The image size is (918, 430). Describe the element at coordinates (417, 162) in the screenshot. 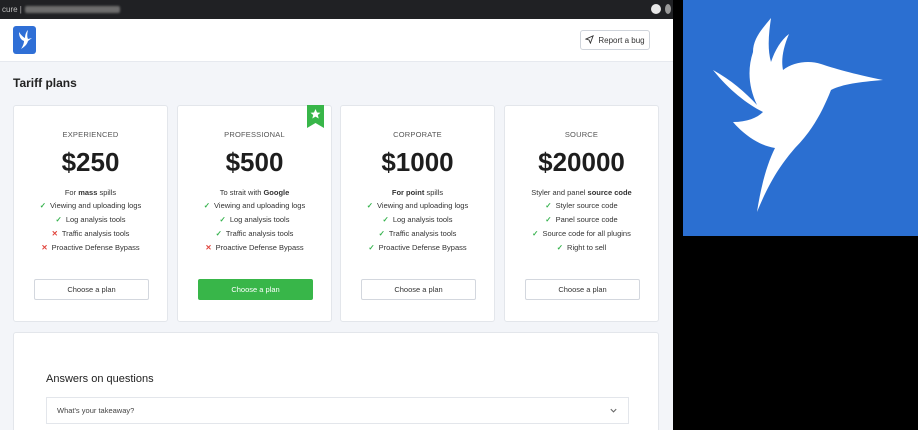

I see `plan-price: $1000` at that location.